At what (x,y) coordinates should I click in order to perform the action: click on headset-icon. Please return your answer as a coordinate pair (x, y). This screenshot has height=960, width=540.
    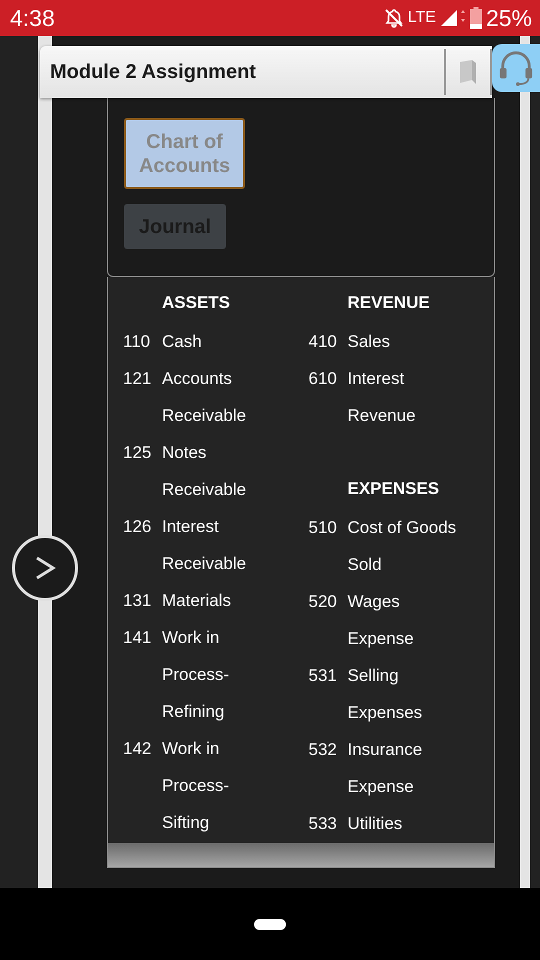
    Looking at the image, I should click on (516, 68).